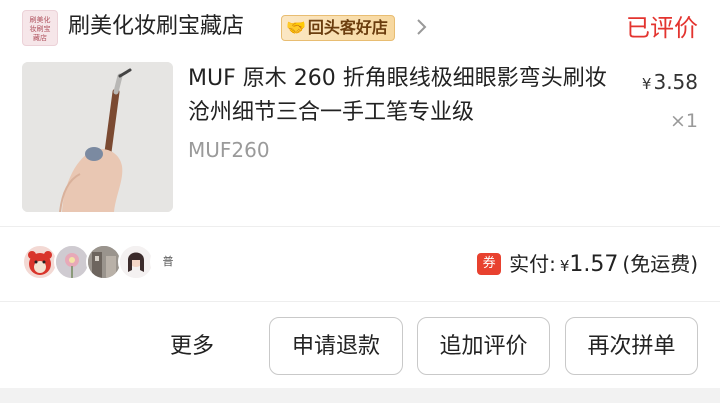 The image size is (720, 403). Describe the element at coordinates (40, 38) in the screenshot. I see `shop-logo-line-3: 藏店` at that location.